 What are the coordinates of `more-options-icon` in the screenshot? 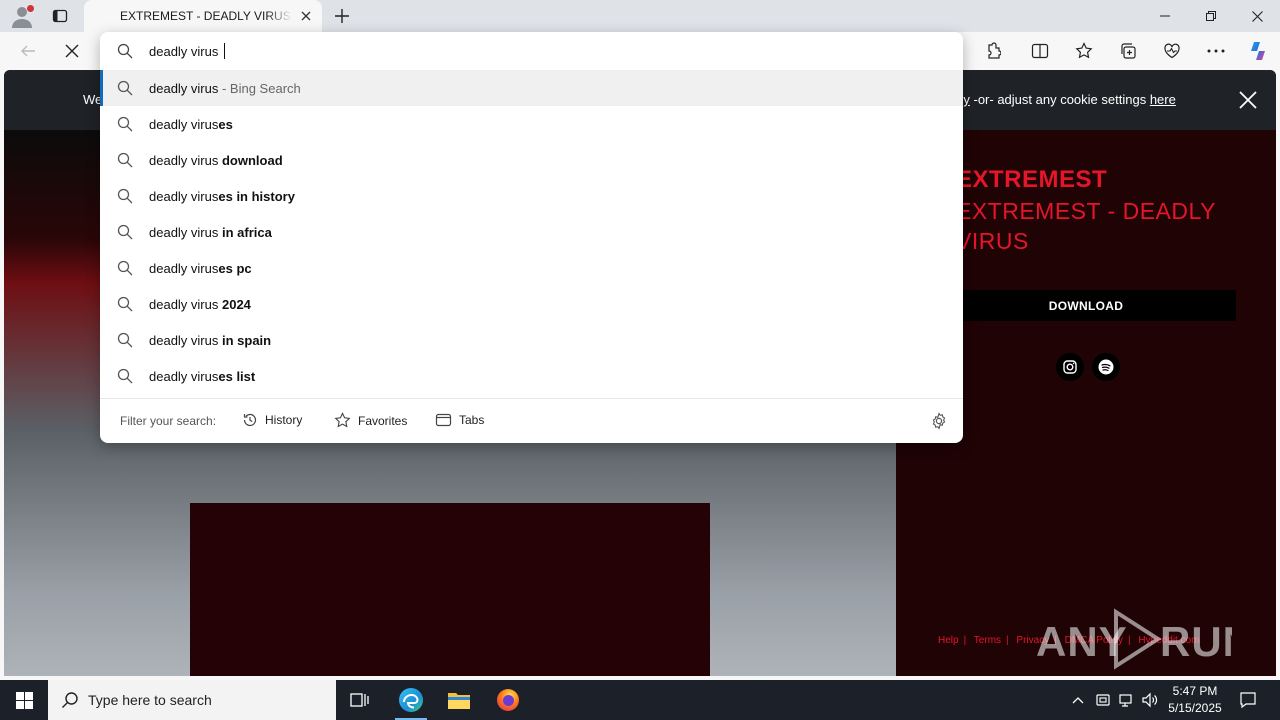 It's located at (1216, 51).